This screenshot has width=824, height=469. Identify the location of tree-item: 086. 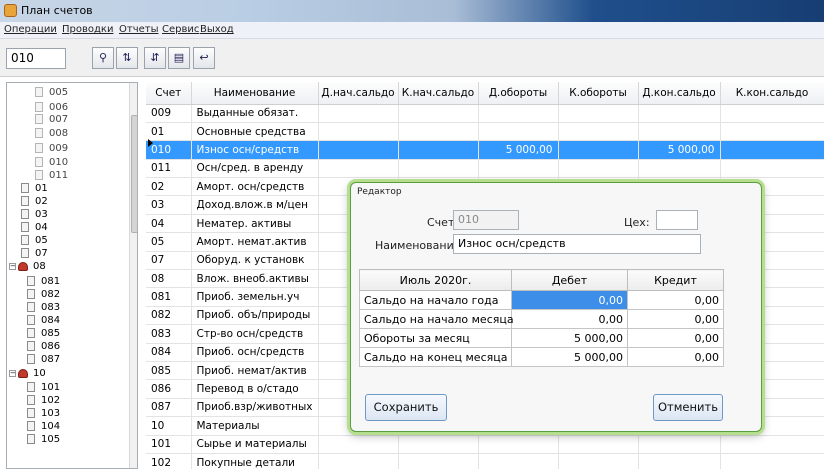
(40, 346).